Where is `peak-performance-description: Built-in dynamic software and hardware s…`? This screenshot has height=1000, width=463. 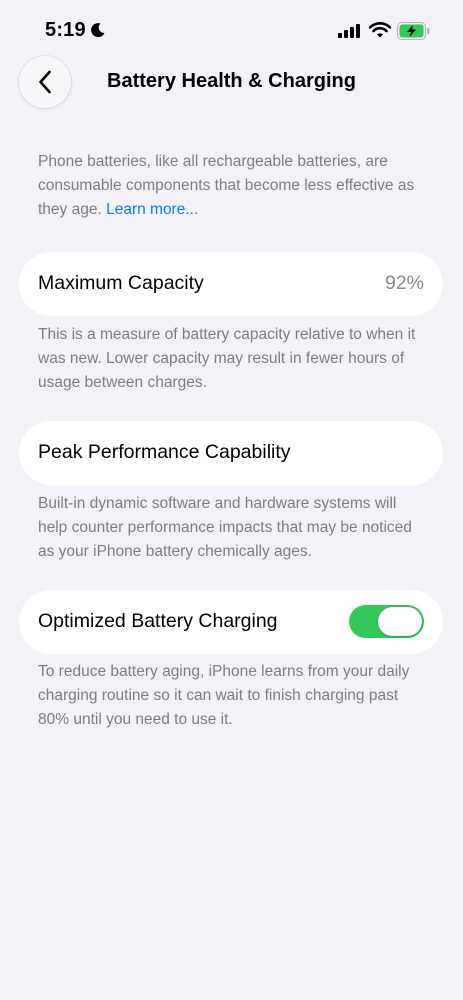
peak-performance-description: Built-in dynamic software and hardware s… is located at coordinates (225, 527).